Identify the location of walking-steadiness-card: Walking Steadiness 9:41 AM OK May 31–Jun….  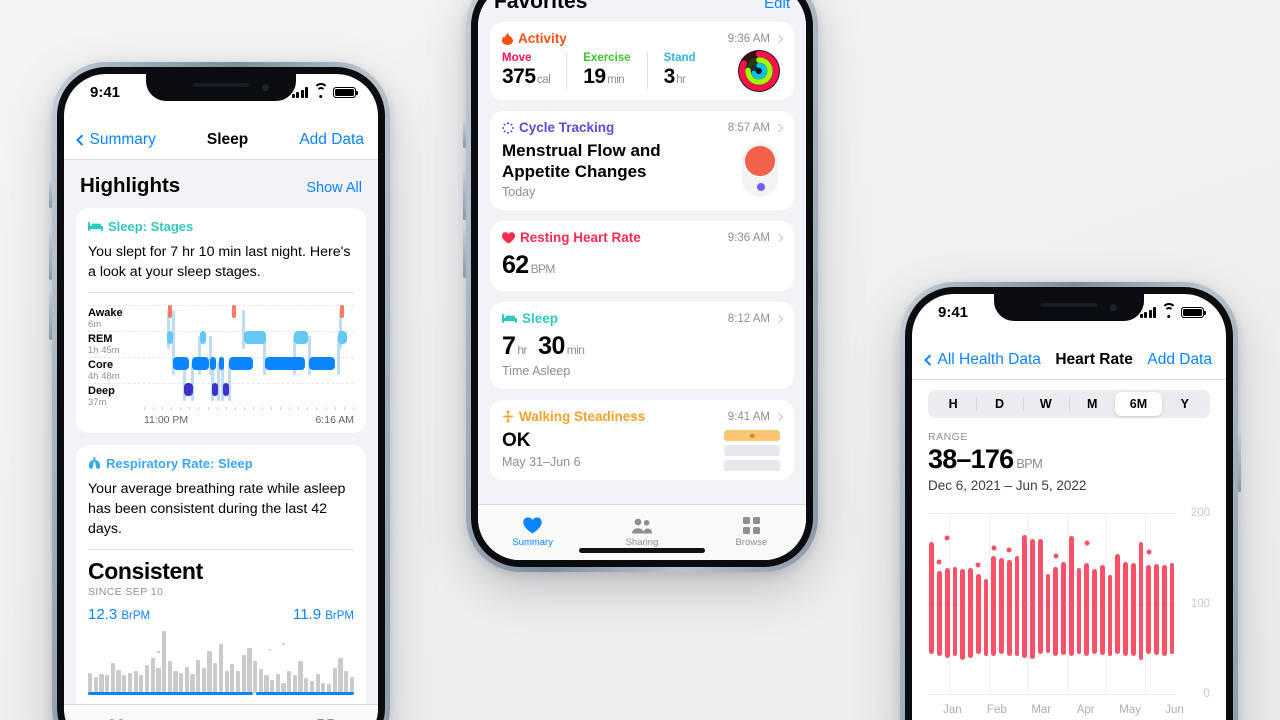
(642, 440).